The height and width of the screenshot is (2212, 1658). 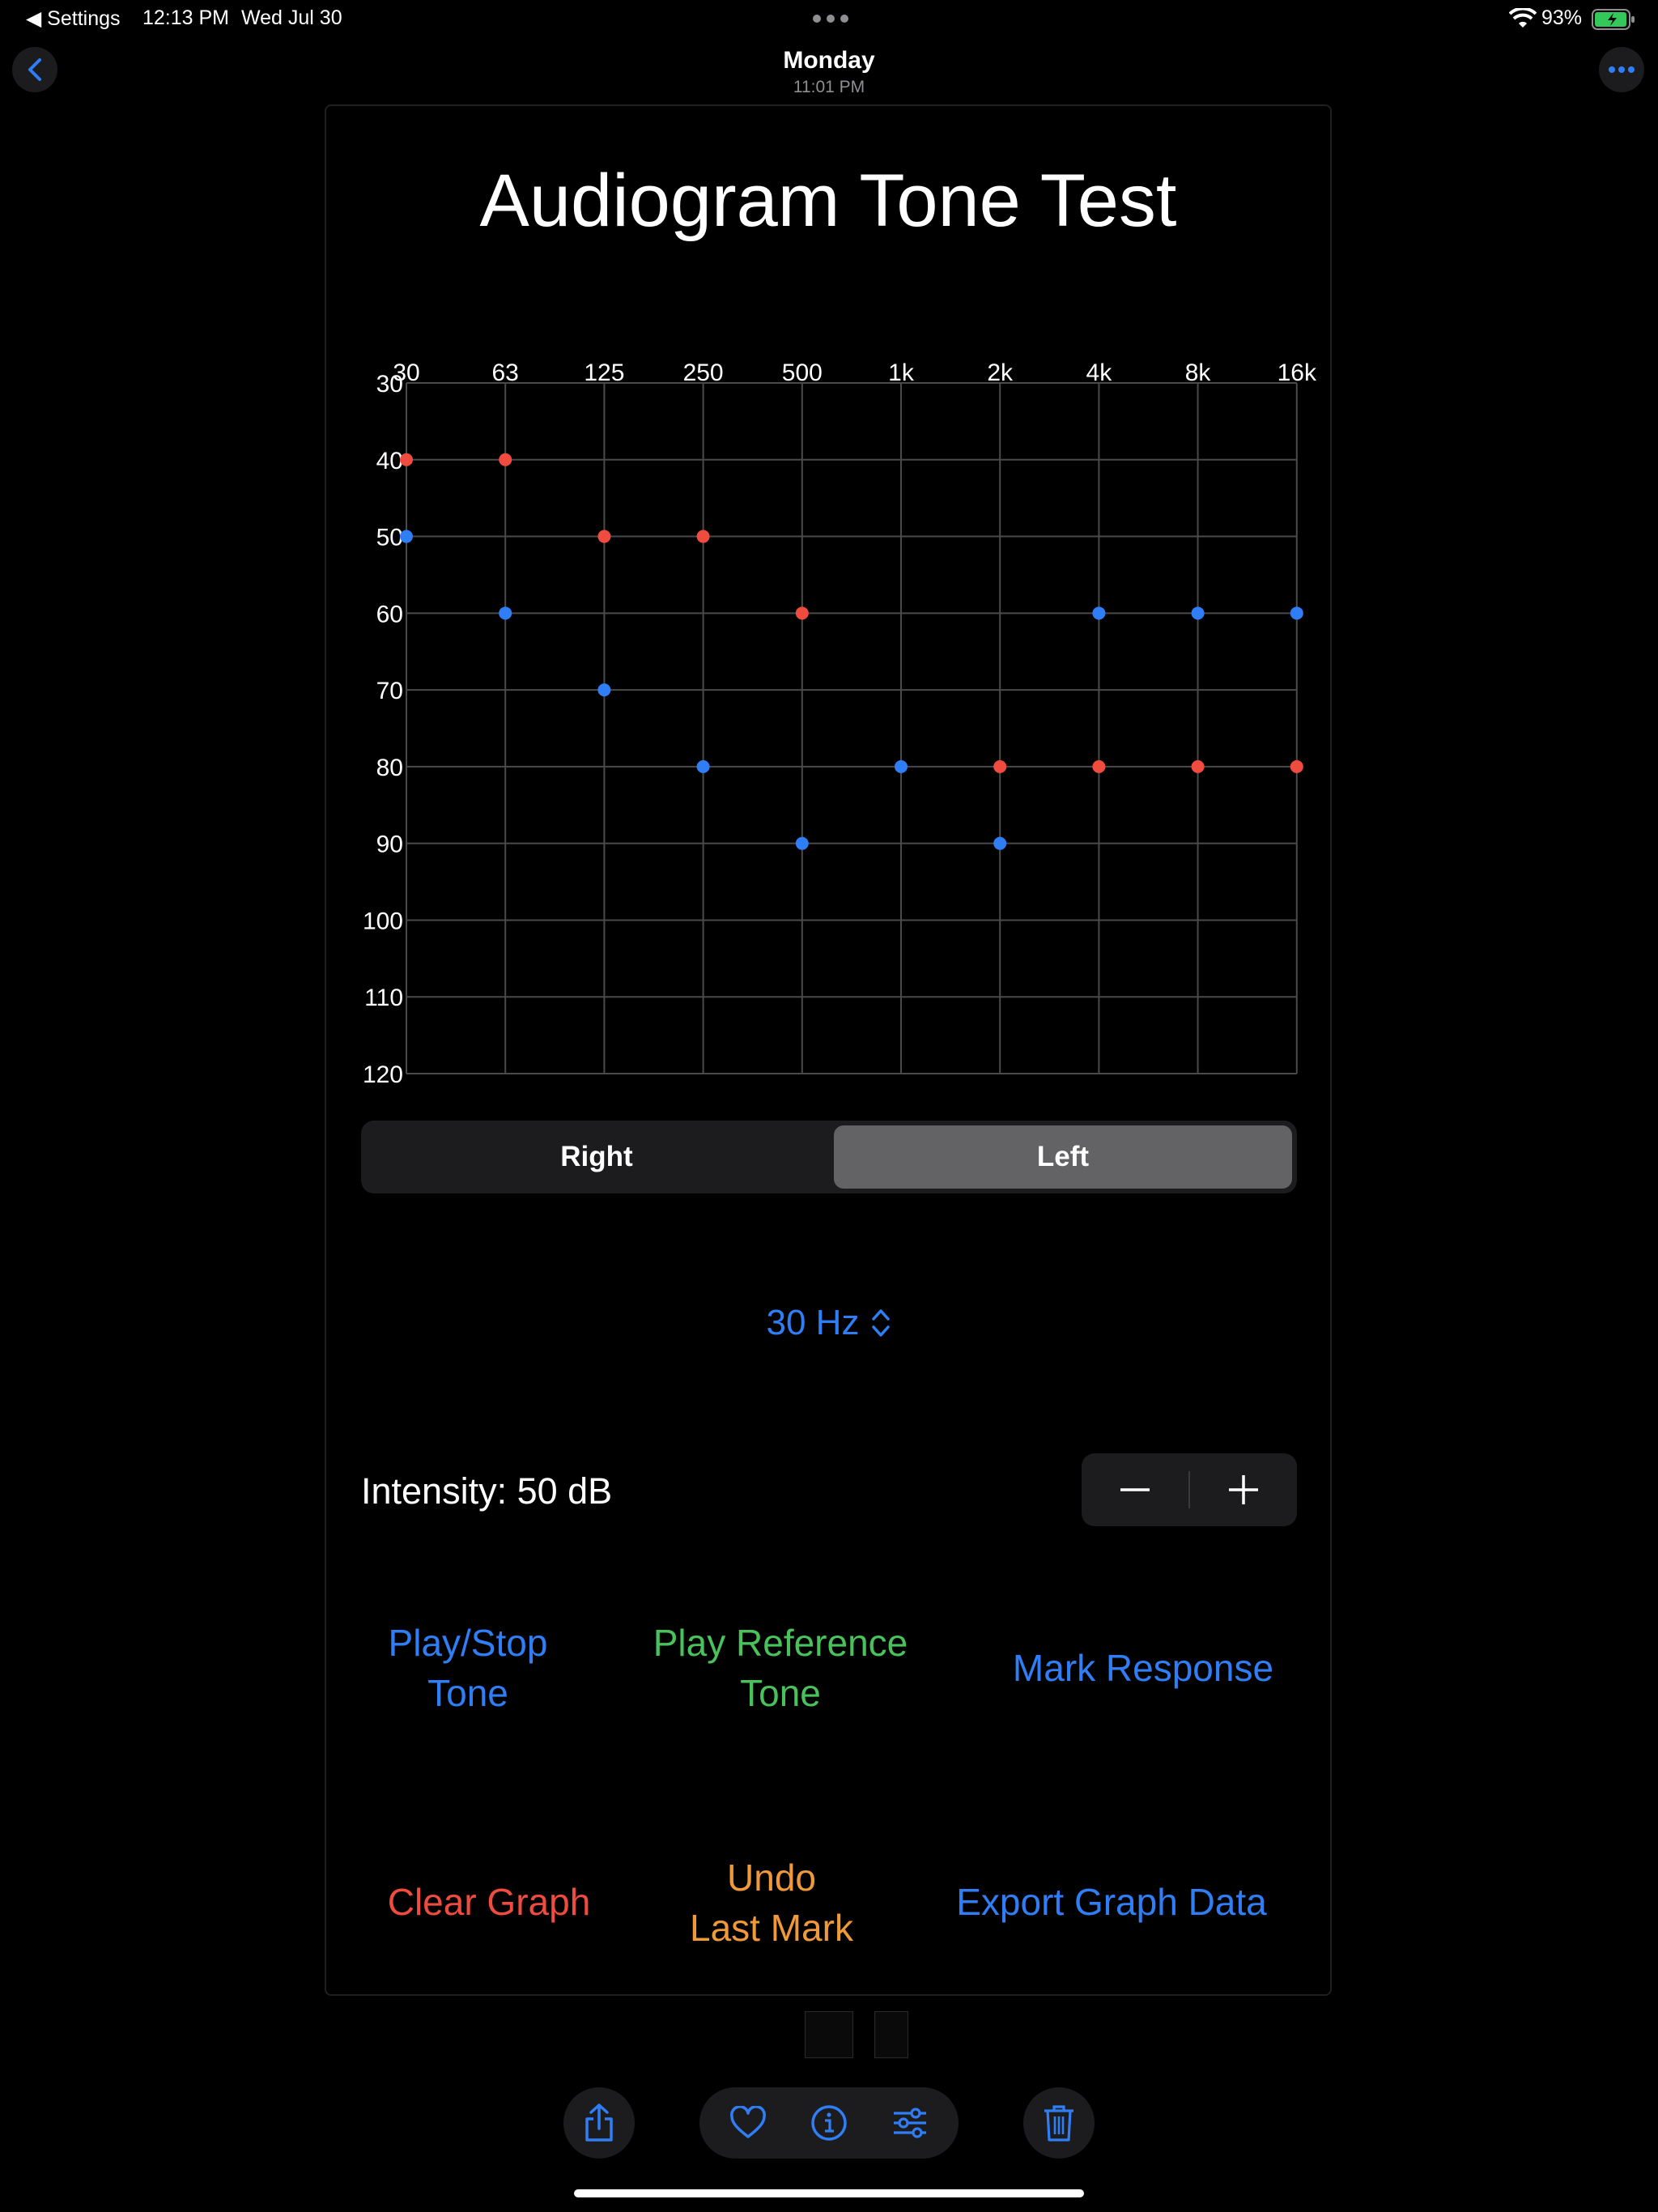 I want to click on minus-icon, so click(x=1135, y=1490).